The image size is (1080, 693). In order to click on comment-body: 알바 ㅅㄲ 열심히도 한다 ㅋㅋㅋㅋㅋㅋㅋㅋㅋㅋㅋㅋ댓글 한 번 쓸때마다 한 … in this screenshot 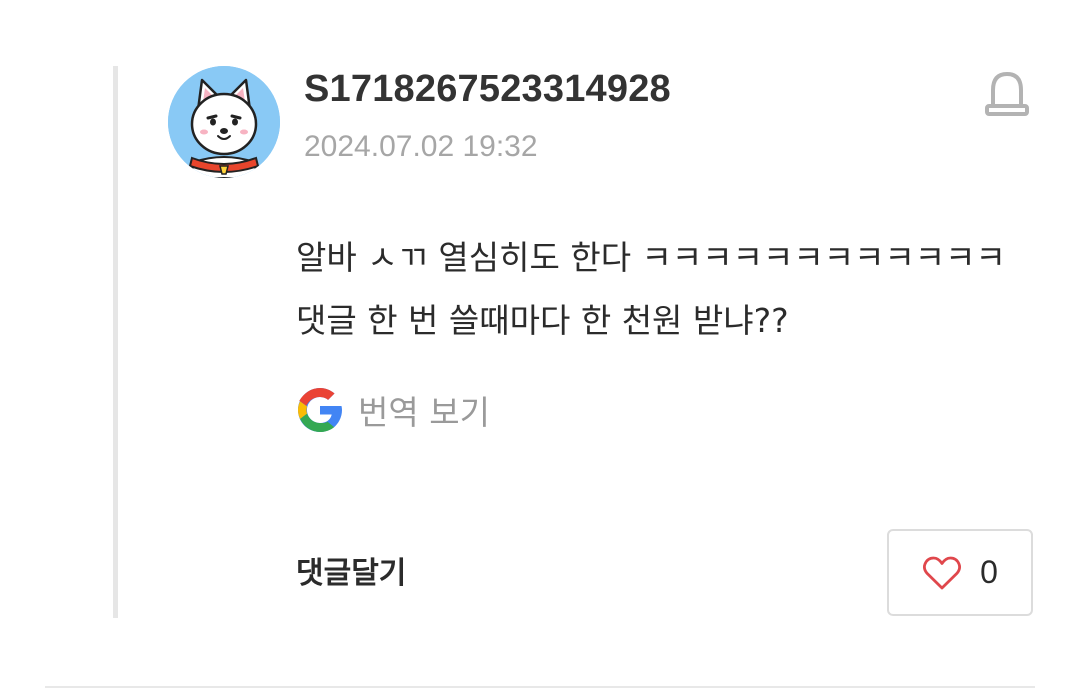, I will do `click(651, 289)`.